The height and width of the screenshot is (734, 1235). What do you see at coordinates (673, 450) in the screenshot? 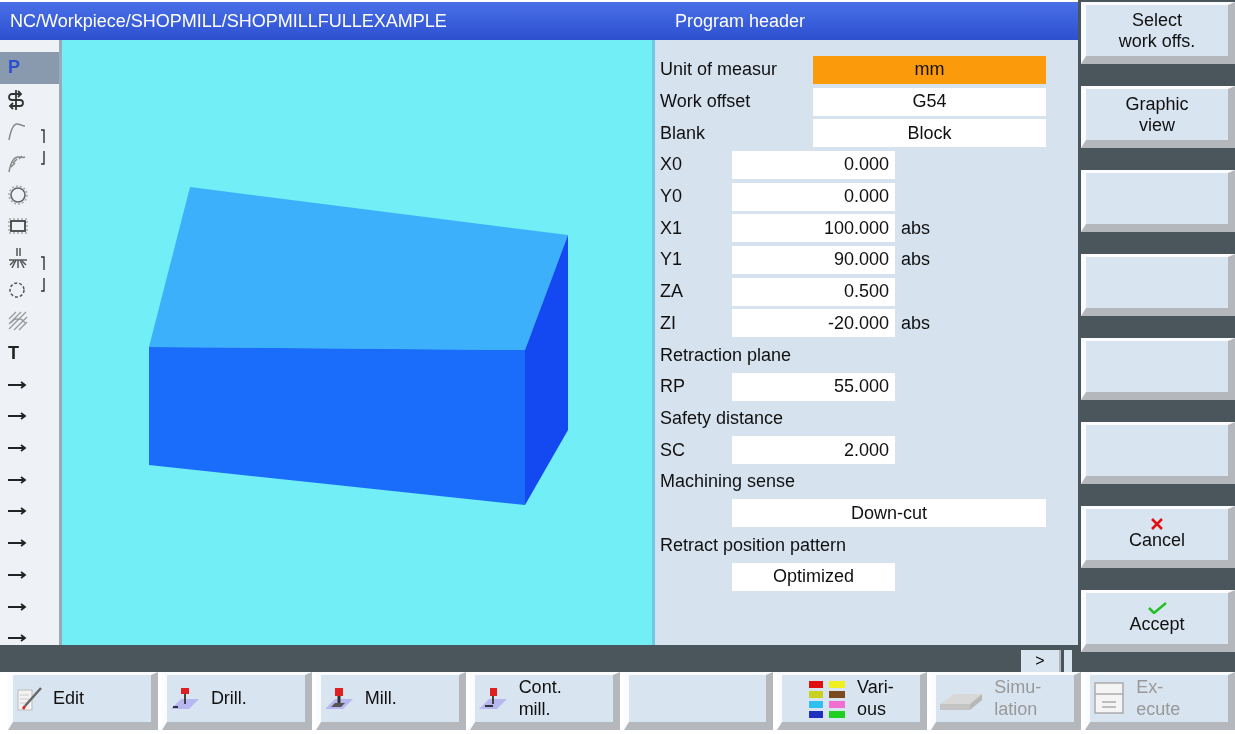
I see `field-label: SC` at bounding box center [673, 450].